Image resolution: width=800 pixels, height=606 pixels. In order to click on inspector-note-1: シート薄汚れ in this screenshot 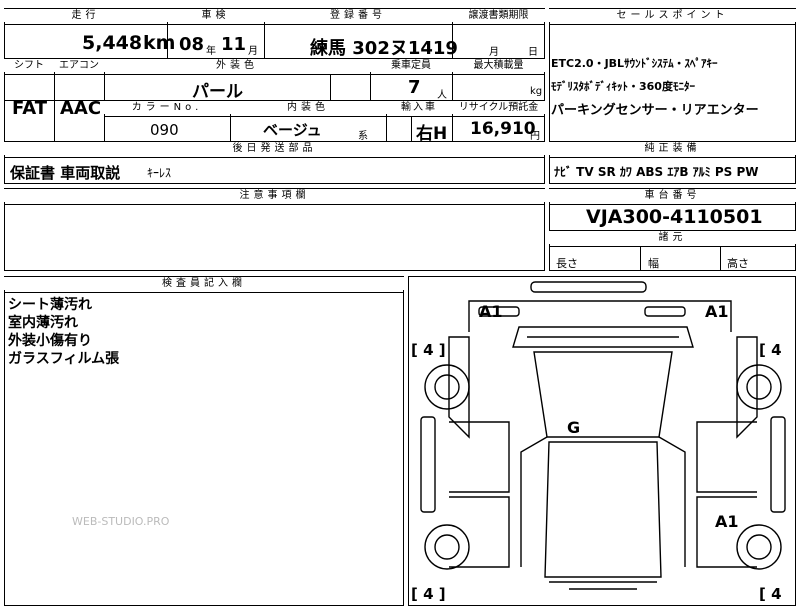, I will do `click(50, 305)`.